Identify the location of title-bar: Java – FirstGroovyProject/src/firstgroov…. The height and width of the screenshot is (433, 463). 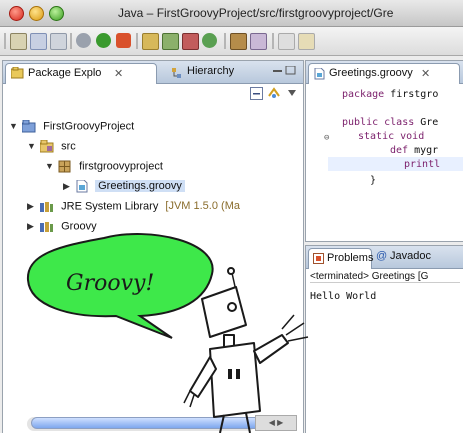
(231, 13).